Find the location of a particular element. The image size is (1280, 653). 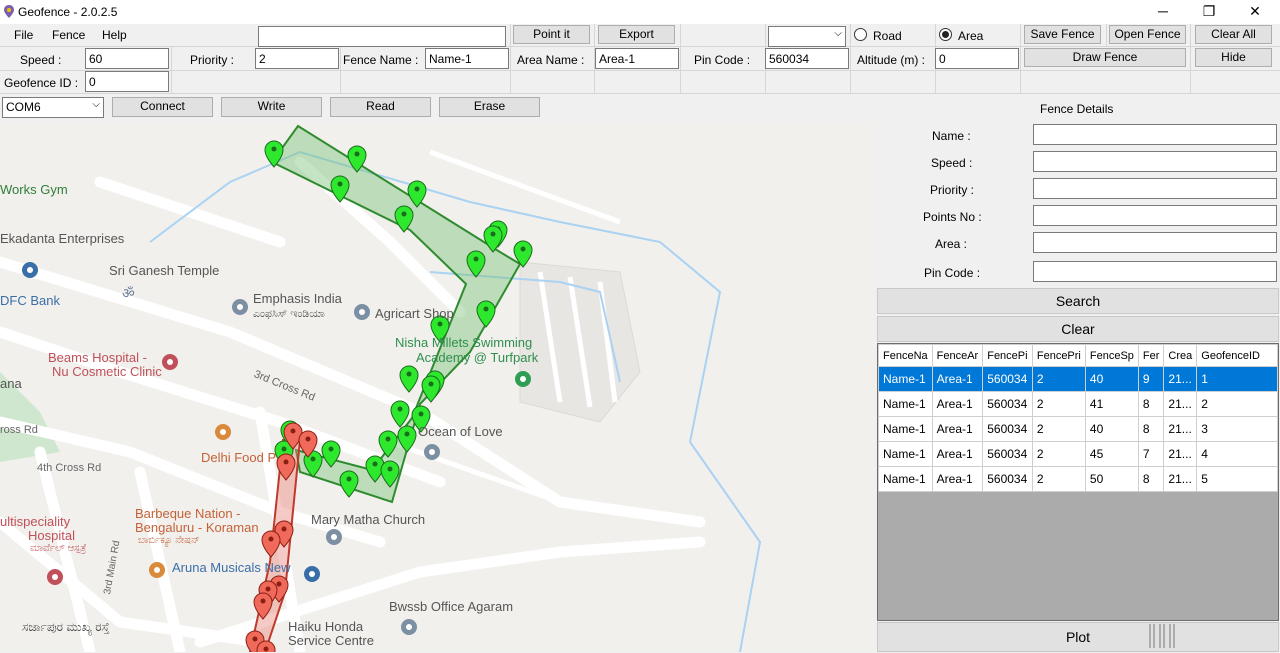

minimize-button: ─ is located at coordinates (1163, 12).